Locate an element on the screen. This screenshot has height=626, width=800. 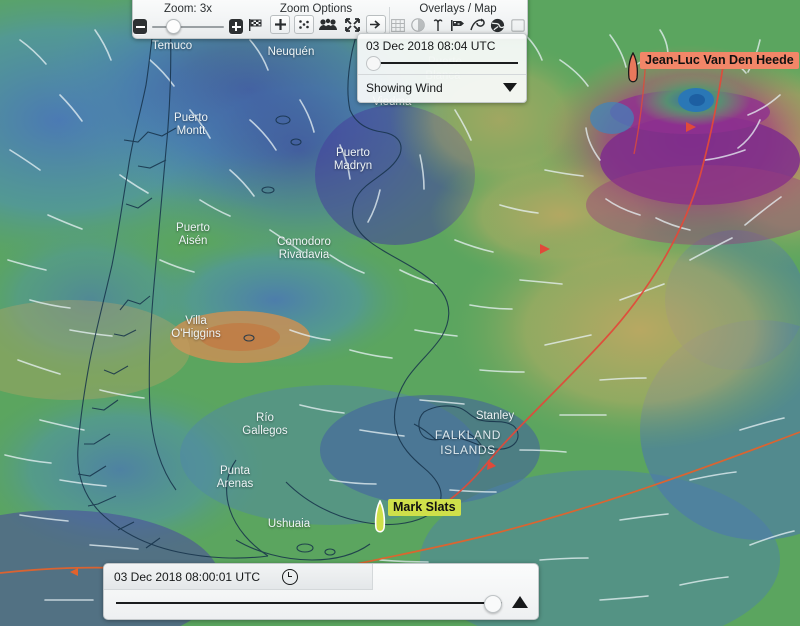
zoom-to-fleet-icon is located at coordinates (328, 25).